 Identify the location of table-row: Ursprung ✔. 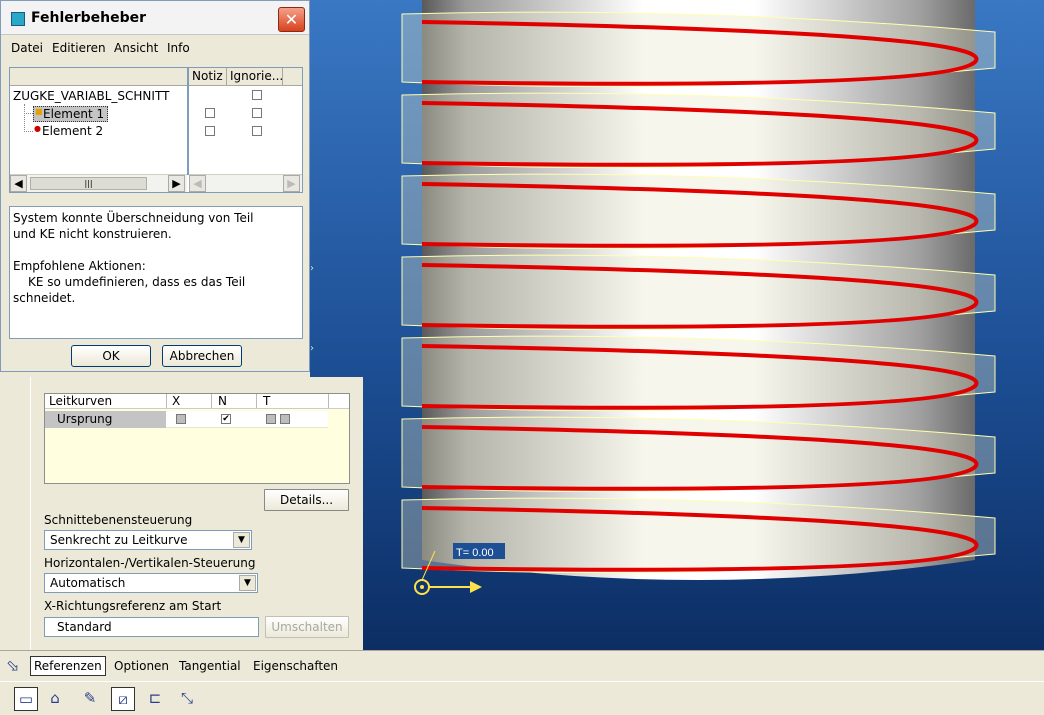
(186, 419).